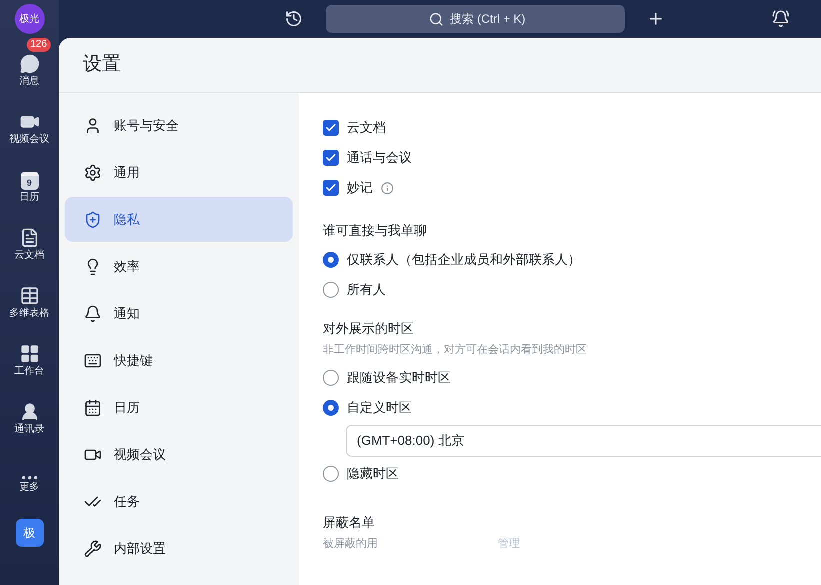  What do you see at coordinates (360, 188) in the screenshot?
I see `checkbox-label: 妙记` at bounding box center [360, 188].